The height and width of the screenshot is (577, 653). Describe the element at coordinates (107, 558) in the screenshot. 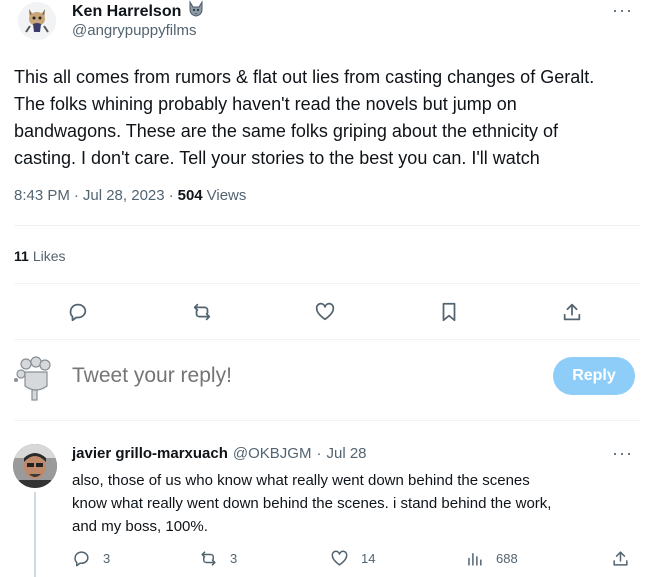

I see `reply-count: 3` at that location.